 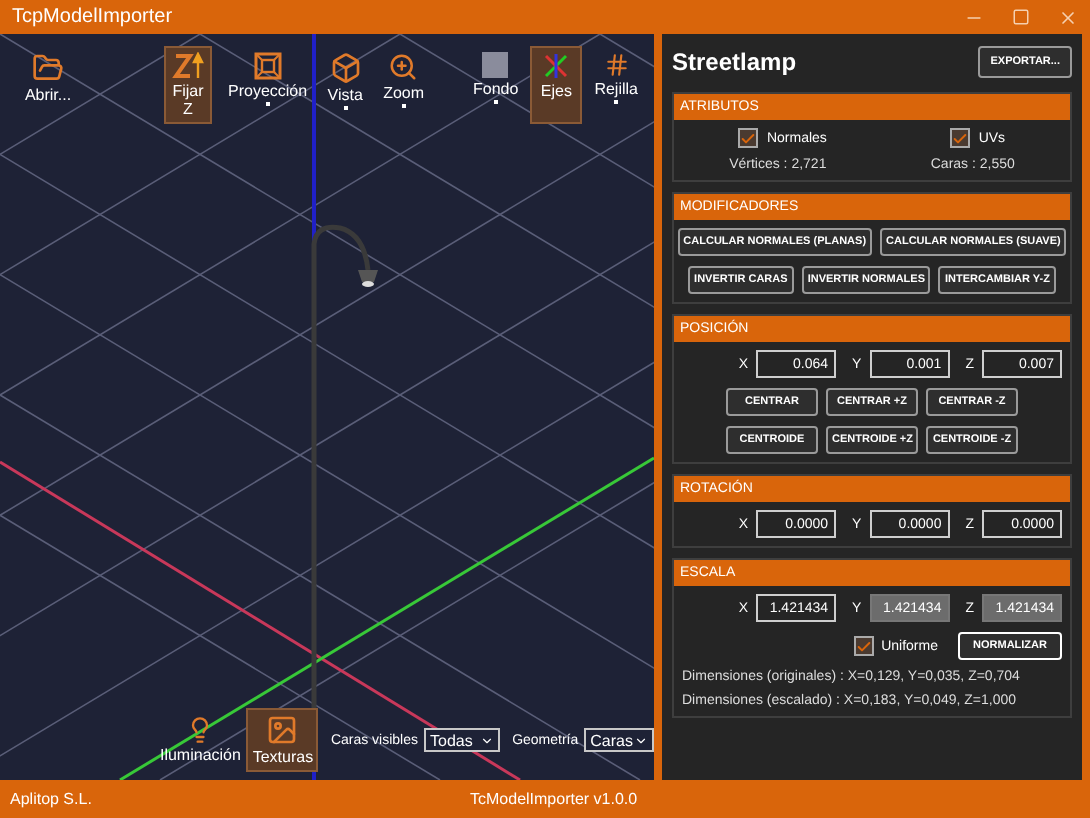 I want to click on folder-icon, so click(x=48, y=68).